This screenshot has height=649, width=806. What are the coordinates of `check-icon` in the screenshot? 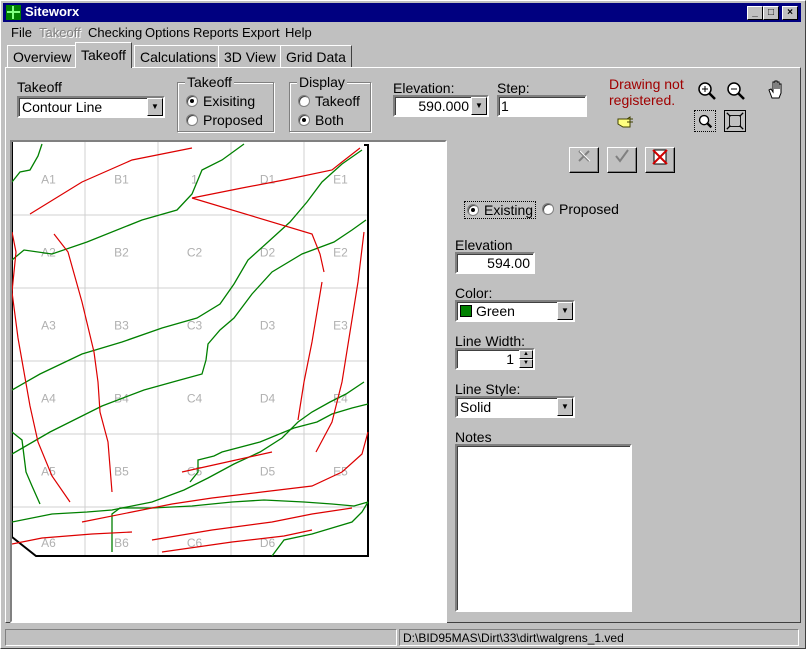 It's located at (622, 156).